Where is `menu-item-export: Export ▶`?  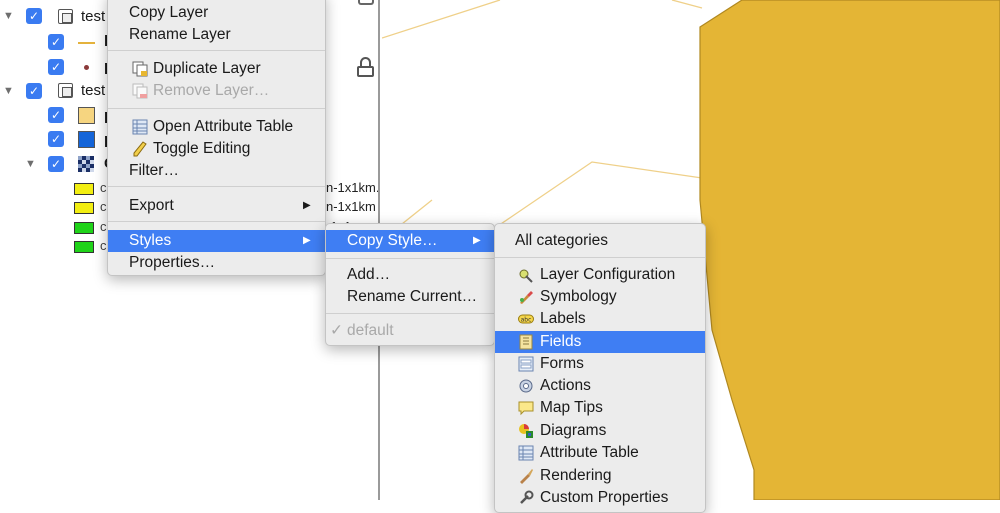
menu-item-export: Export ▶ is located at coordinates (216, 206).